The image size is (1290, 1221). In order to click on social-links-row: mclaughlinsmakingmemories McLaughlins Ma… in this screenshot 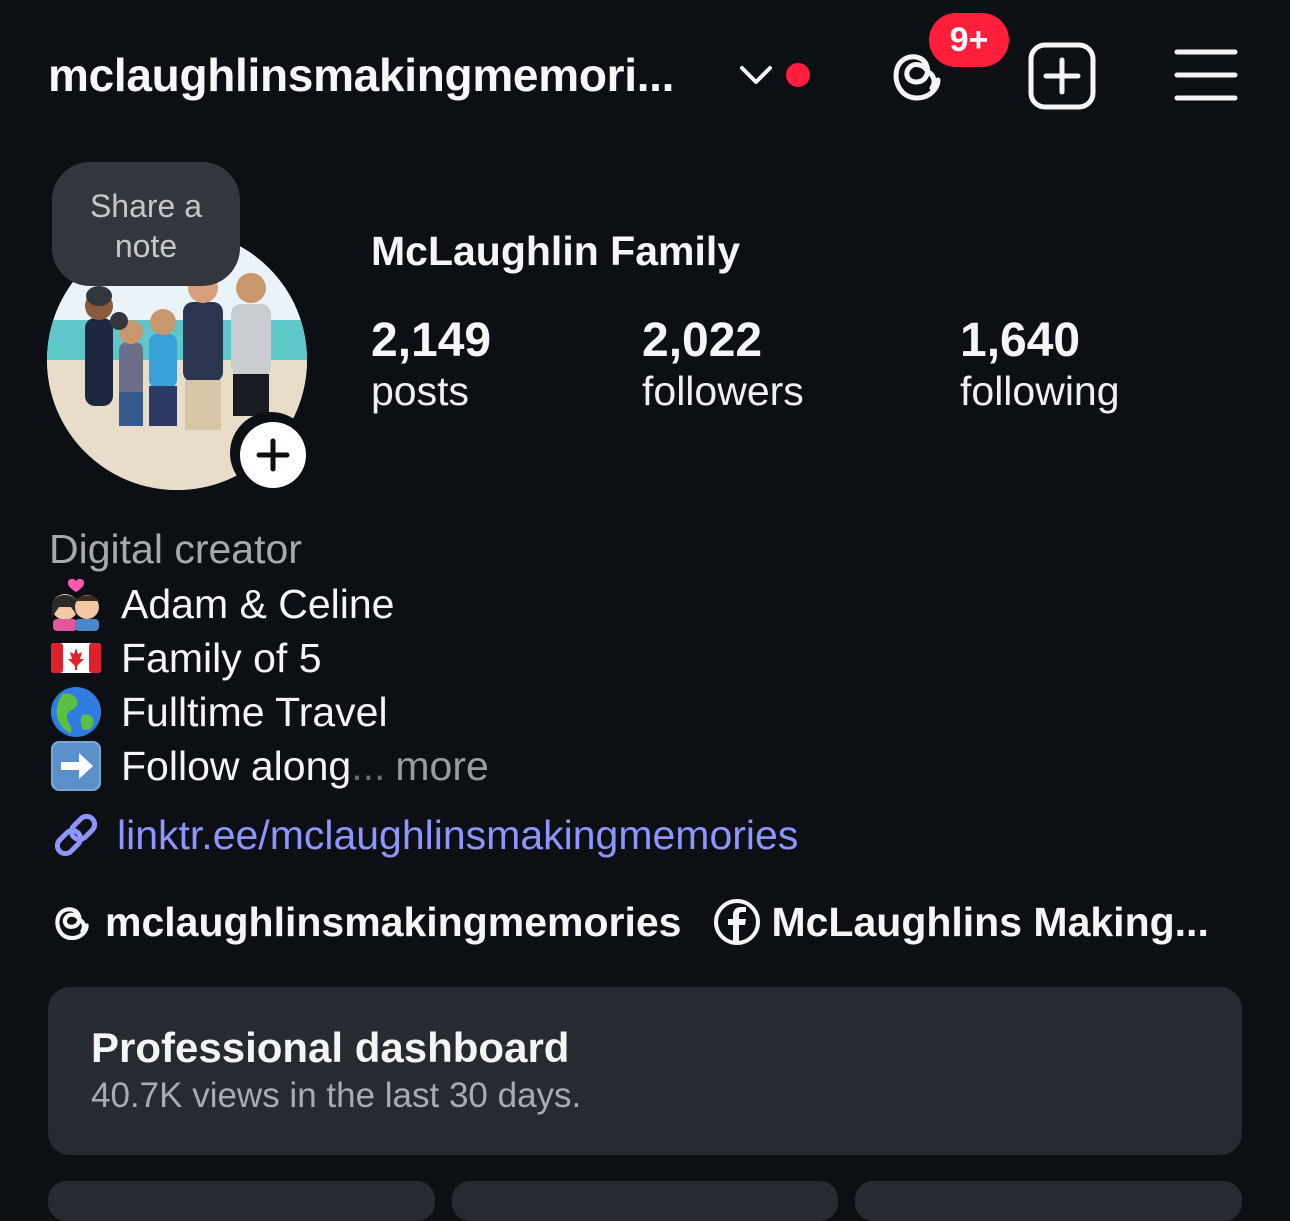, I will do `click(629, 922)`.